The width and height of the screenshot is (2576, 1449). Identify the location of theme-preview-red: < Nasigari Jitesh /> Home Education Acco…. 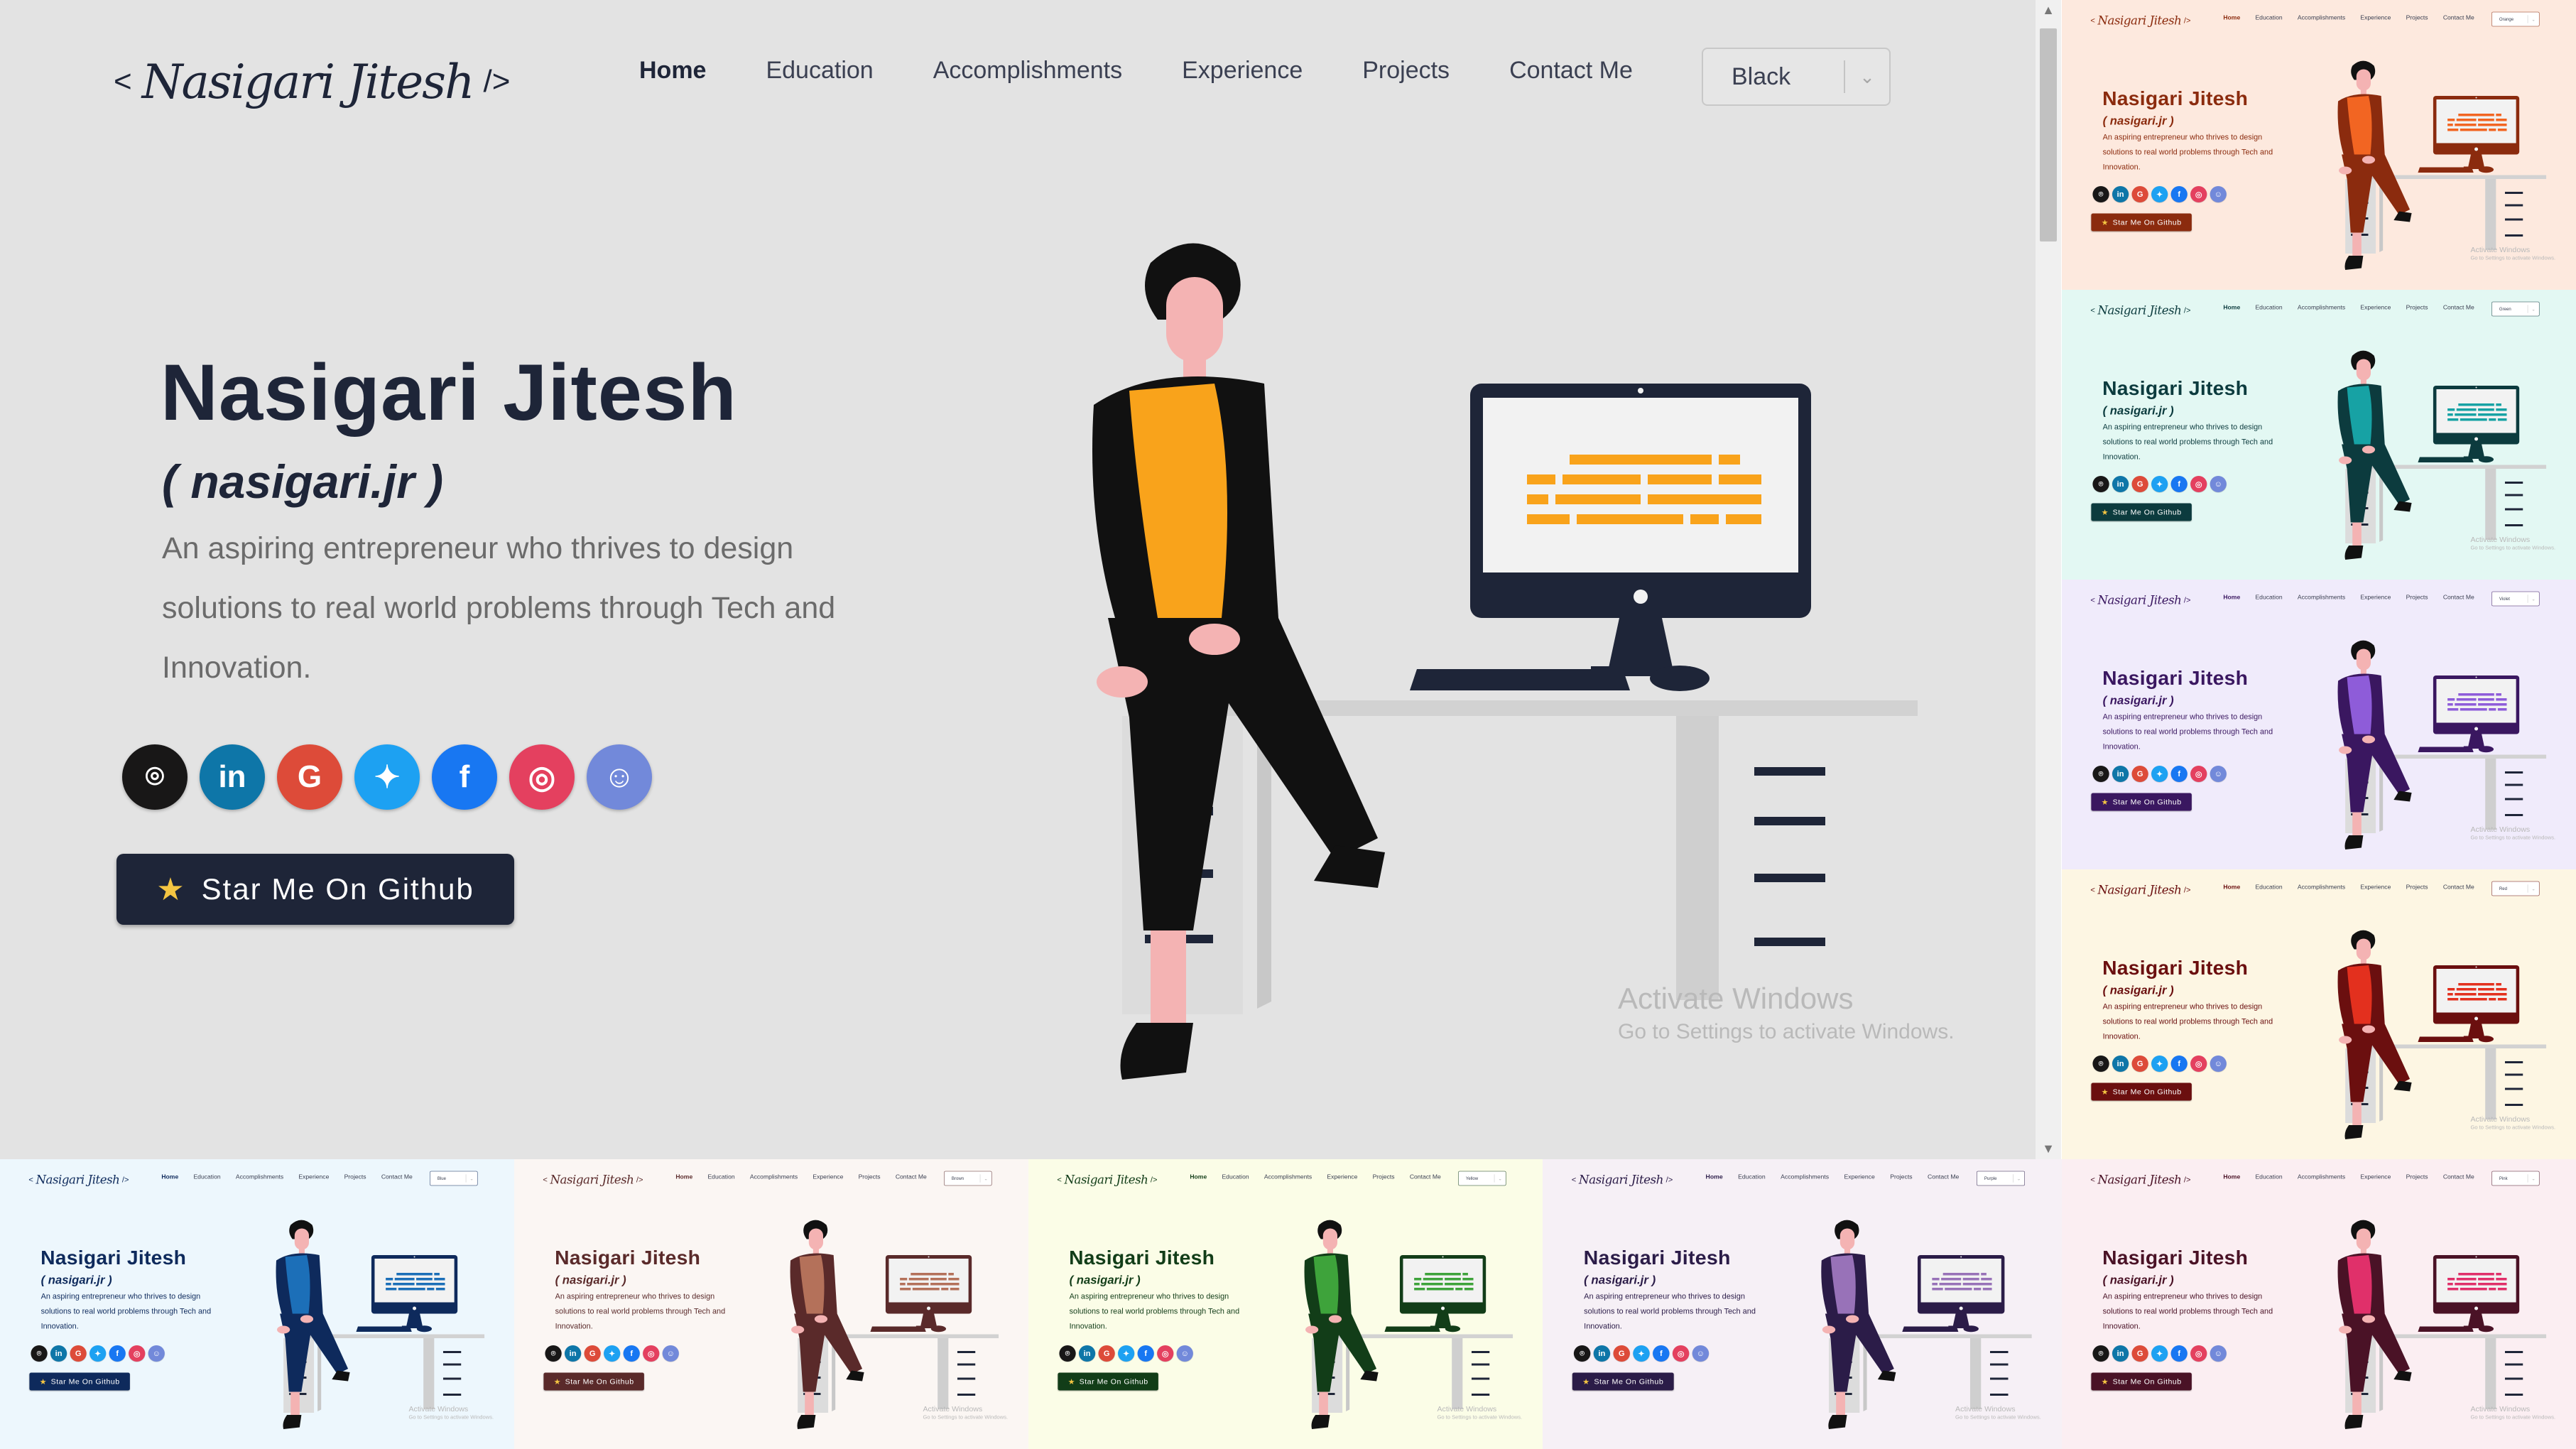
(2319, 1014).